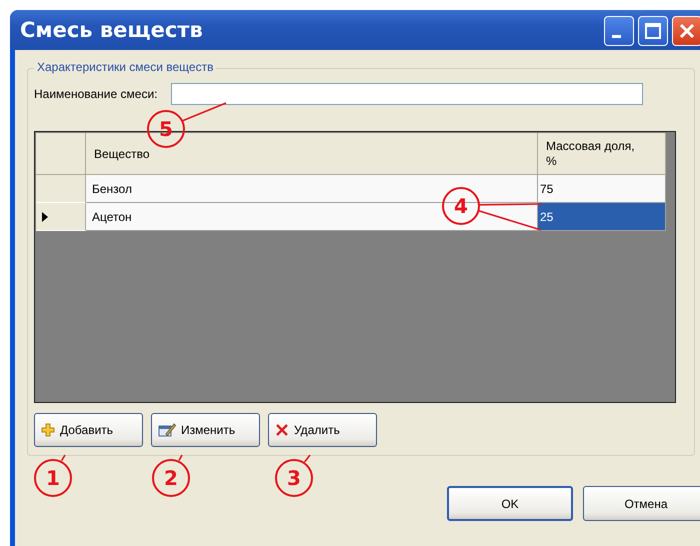  I want to click on name-input-field, so click(407, 94).